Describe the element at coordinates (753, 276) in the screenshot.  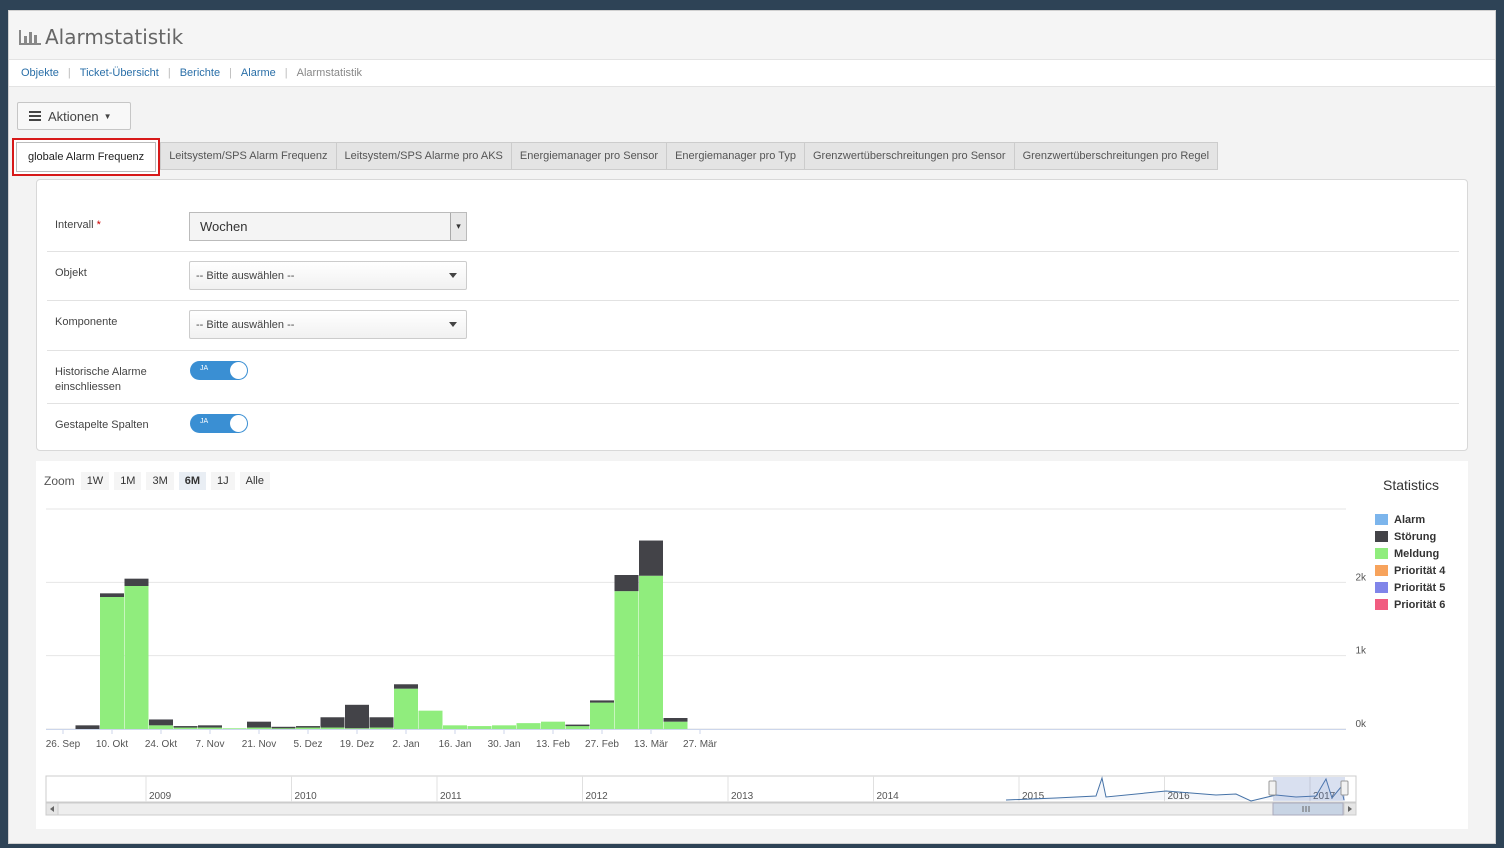
I see `row-objekt: Objekt -- Bitte auswählen --` at that location.